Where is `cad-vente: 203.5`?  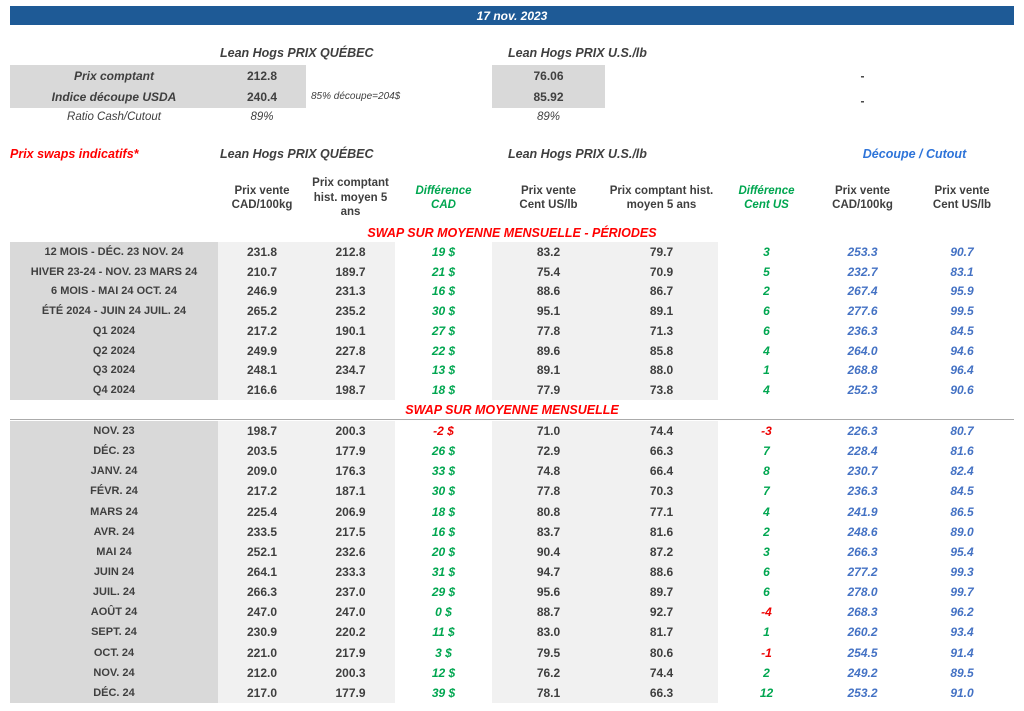 cad-vente: 203.5 is located at coordinates (262, 451).